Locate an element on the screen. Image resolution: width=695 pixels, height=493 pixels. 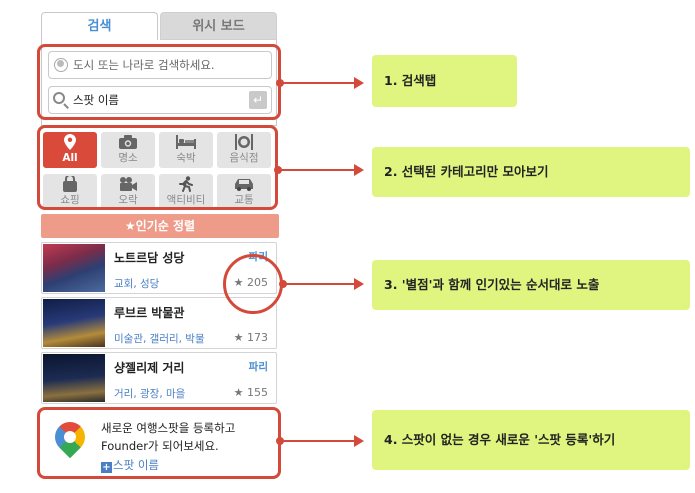
rating-count: 155 is located at coordinates (257, 392).